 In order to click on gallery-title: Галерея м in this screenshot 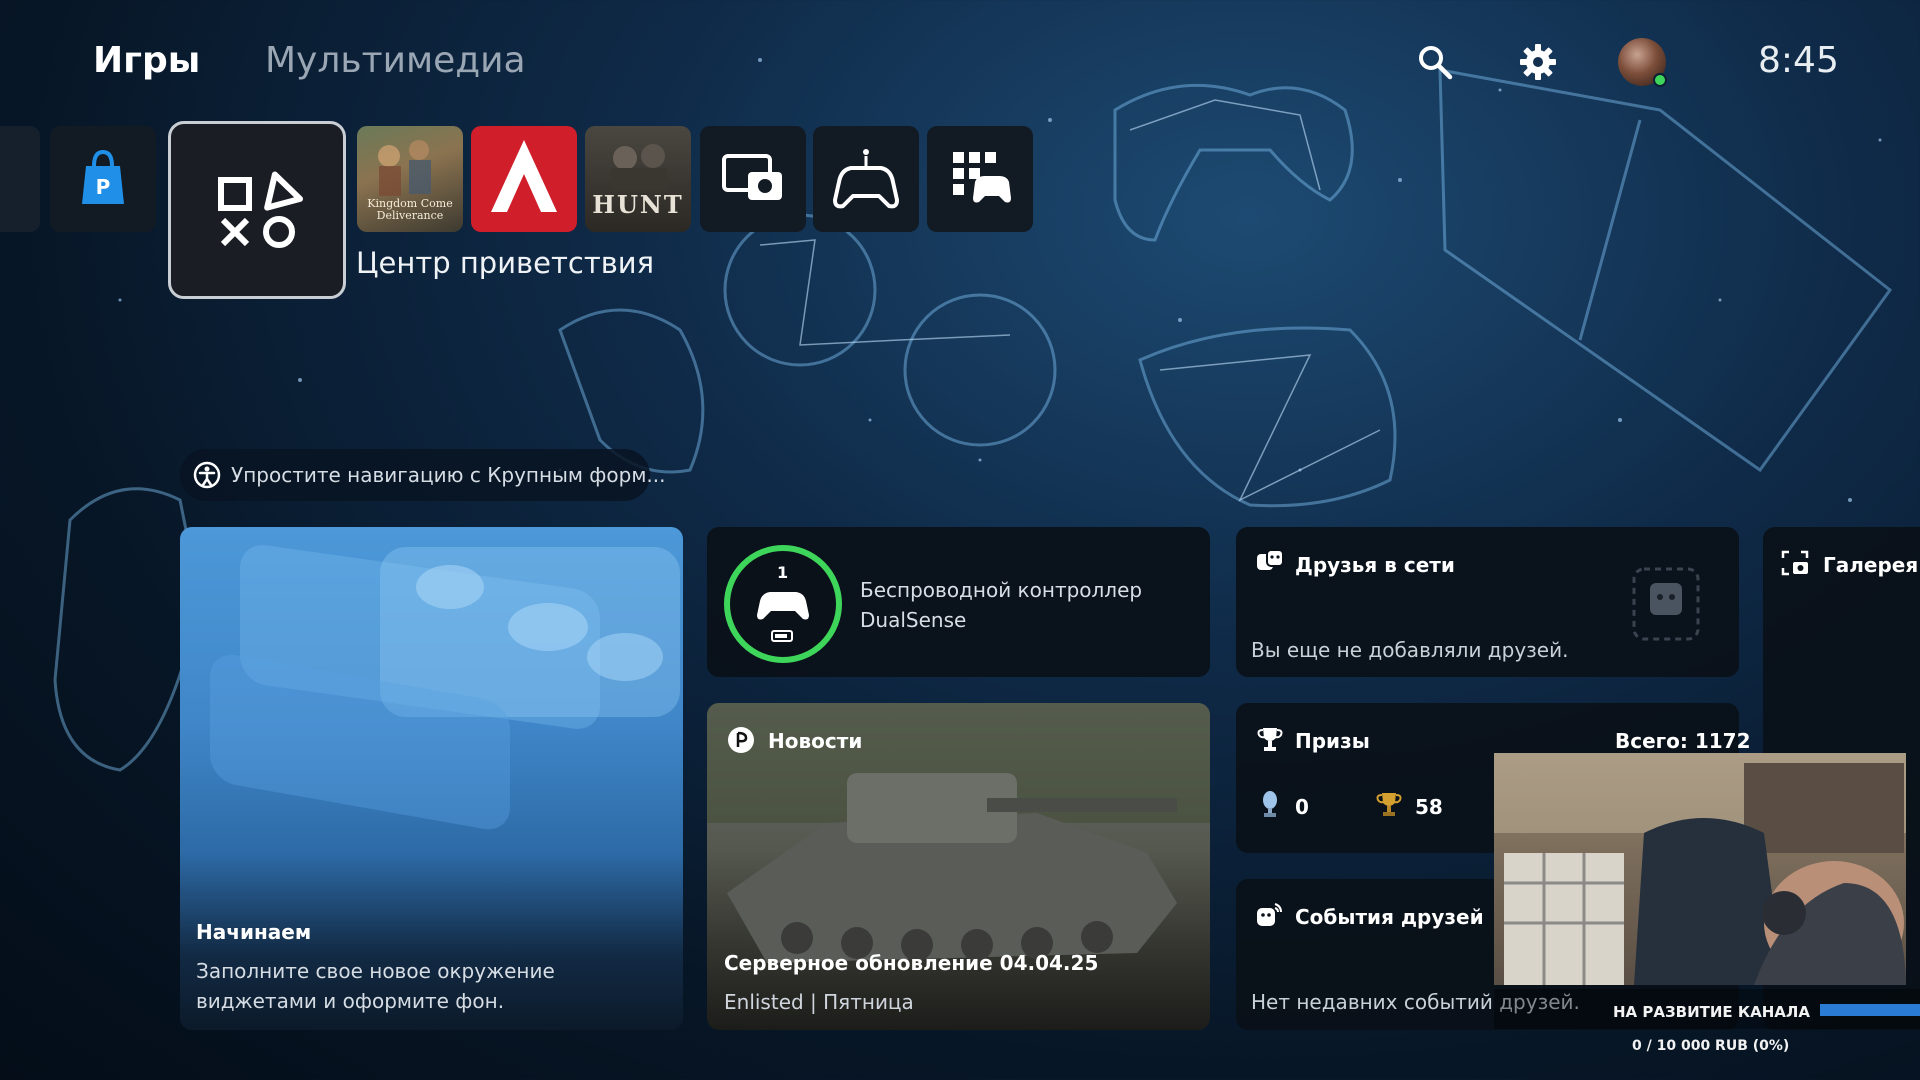, I will do `click(1871, 565)`.